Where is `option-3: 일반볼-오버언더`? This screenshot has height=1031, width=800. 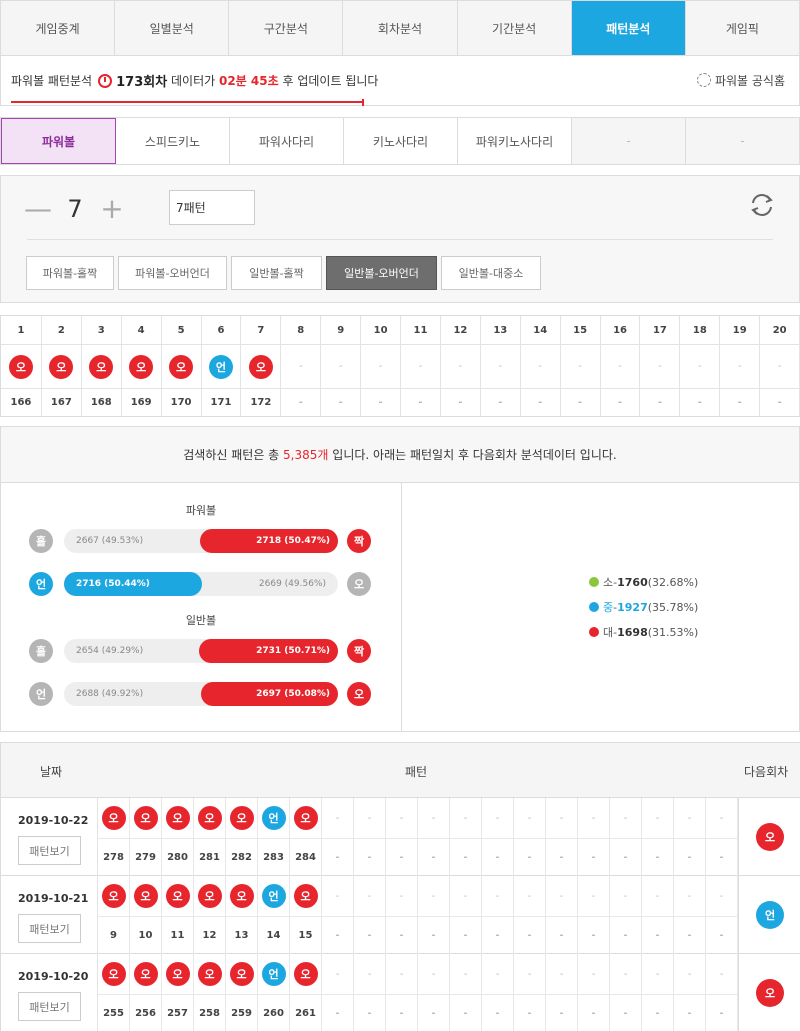 option-3: 일반볼-오버언더 is located at coordinates (381, 273).